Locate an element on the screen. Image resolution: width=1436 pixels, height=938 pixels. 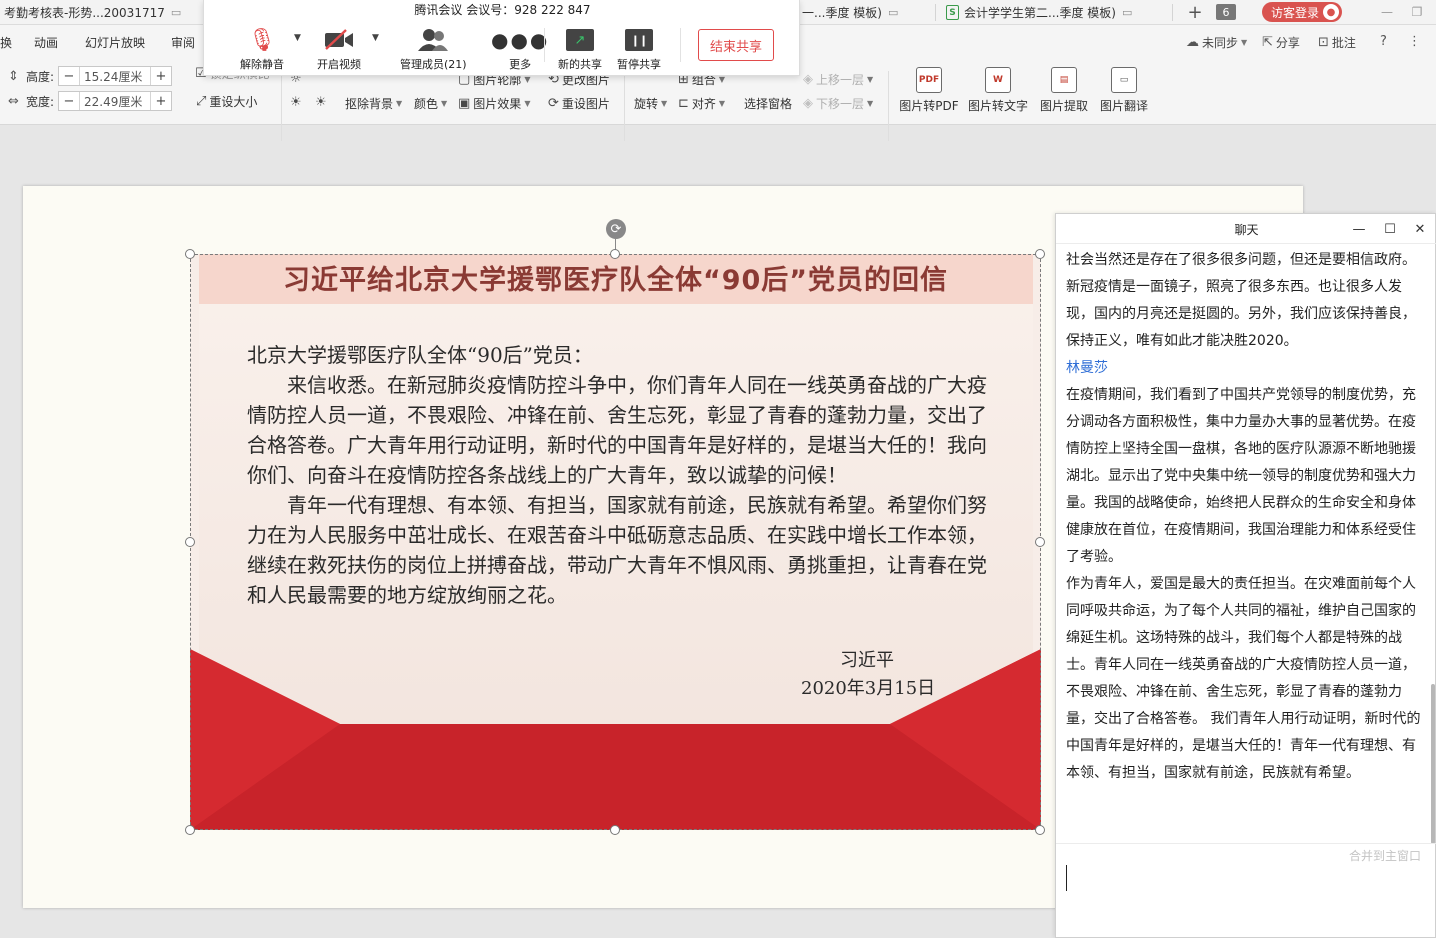
menu-review: 审阅 is located at coordinates (183, 42).